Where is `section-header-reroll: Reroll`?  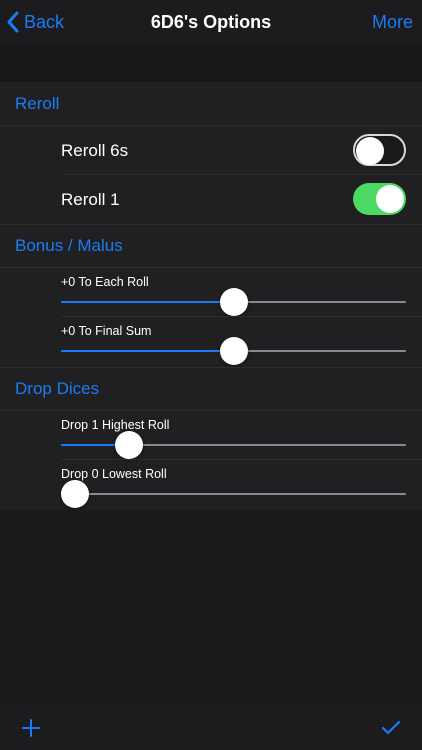 section-header-reroll: Reroll is located at coordinates (37, 103).